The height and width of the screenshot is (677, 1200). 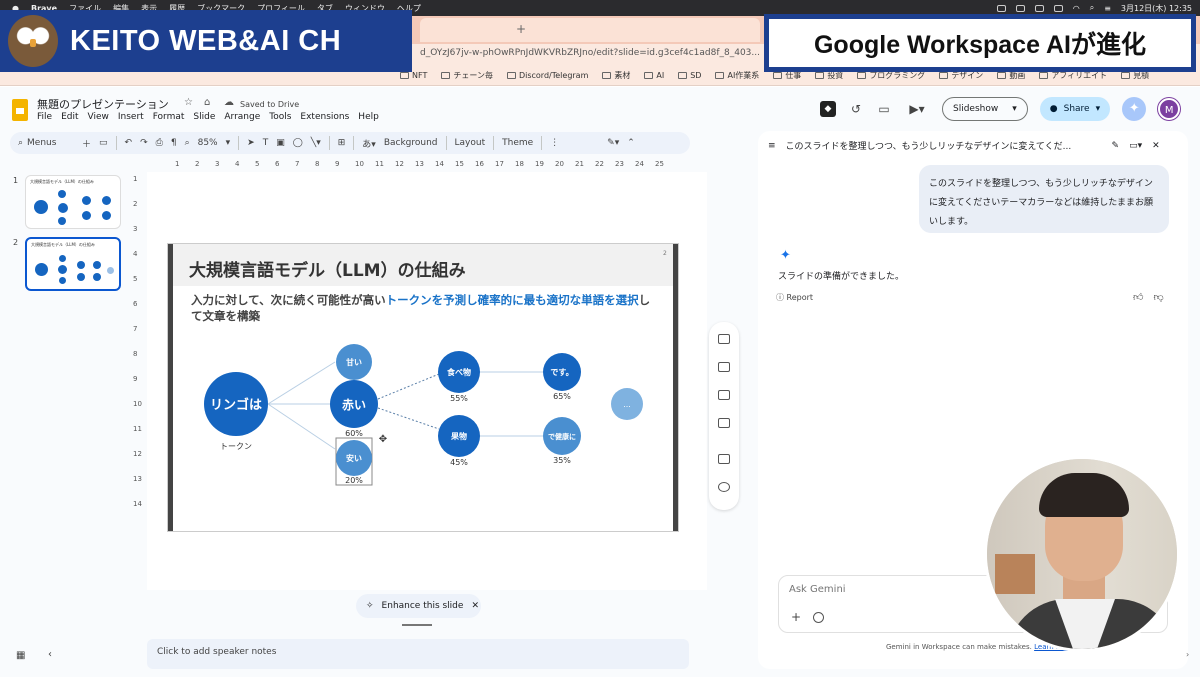 What do you see at coordinates (467, 75) in the screenshot?
I see `bookmark-item: チェーン毎` at bounding box center [467, 75].